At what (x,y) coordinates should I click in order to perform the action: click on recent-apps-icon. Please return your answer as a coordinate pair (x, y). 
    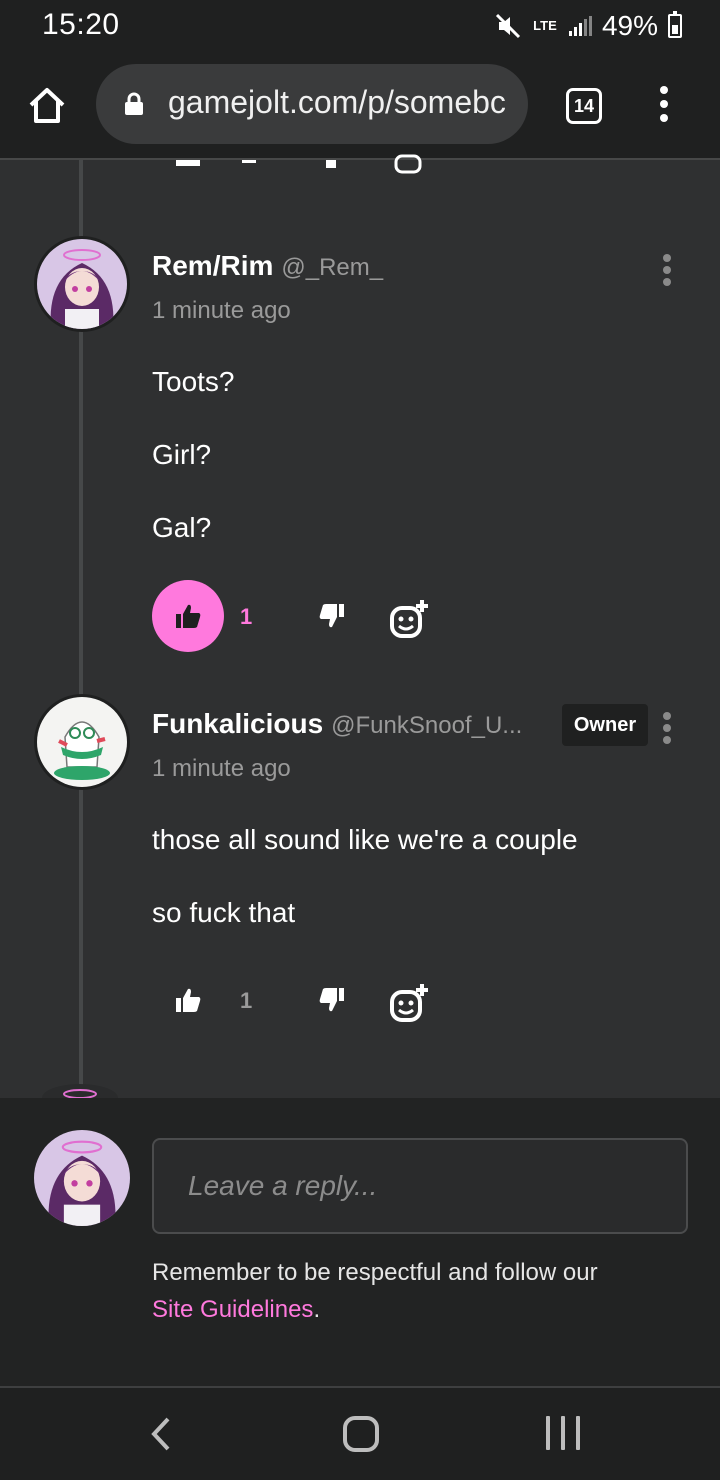
    Looking at the image, I should click on (563, 1434).